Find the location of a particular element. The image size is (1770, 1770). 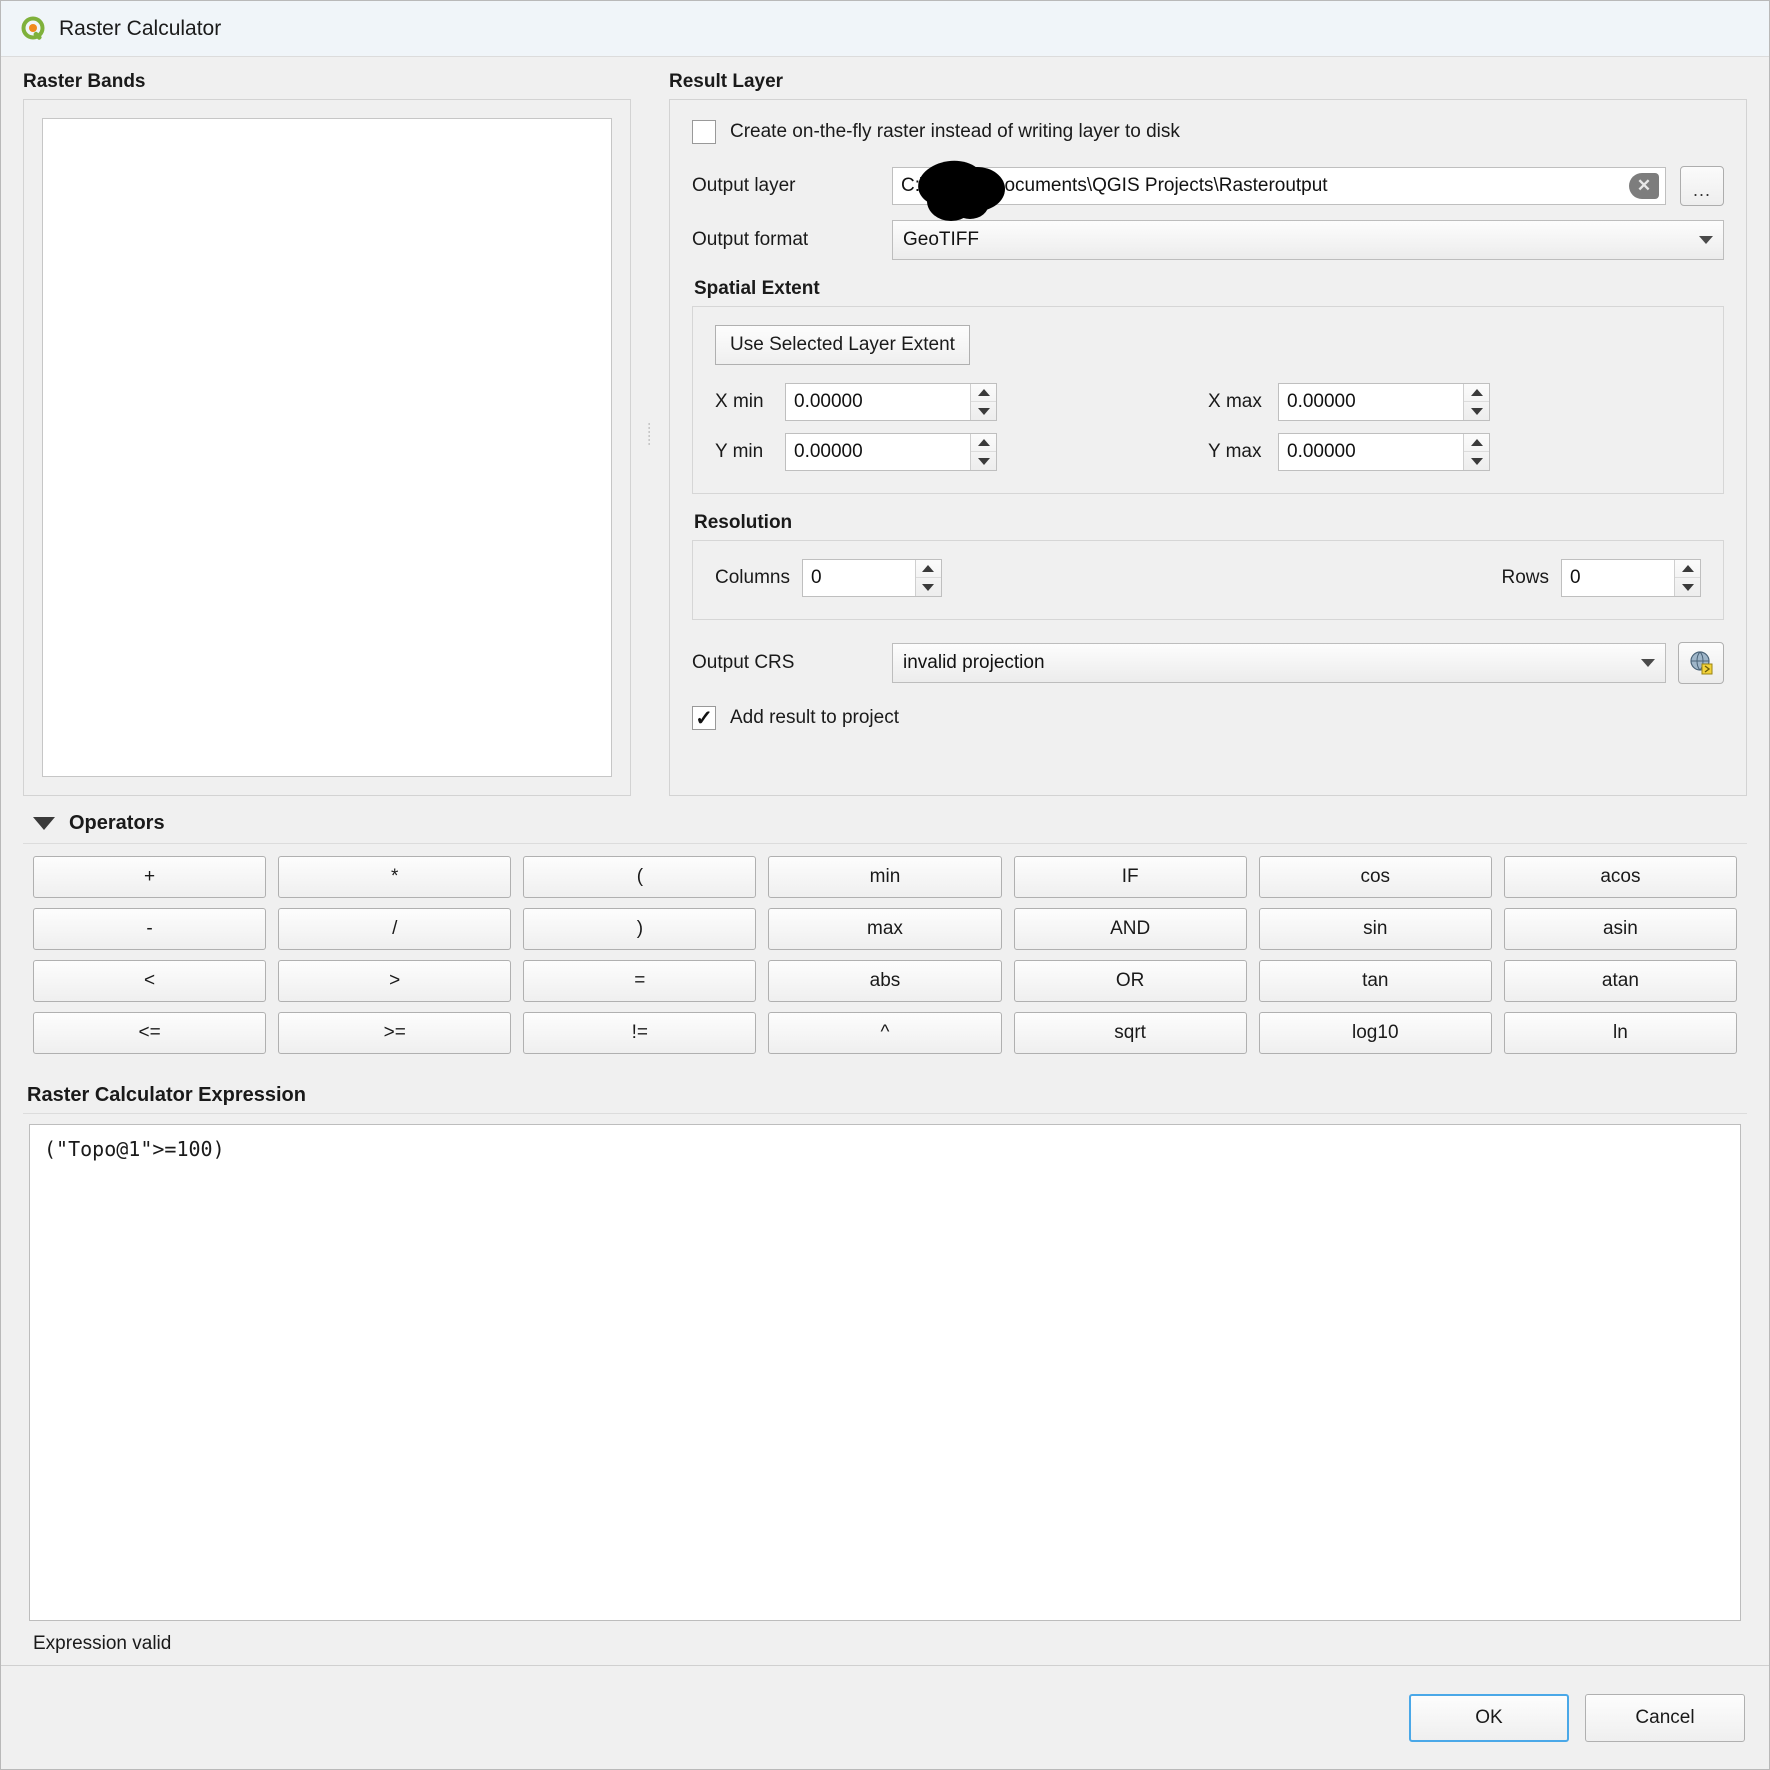

y-min-spinbox: 0.00000 is located at coordinates (891, 452).